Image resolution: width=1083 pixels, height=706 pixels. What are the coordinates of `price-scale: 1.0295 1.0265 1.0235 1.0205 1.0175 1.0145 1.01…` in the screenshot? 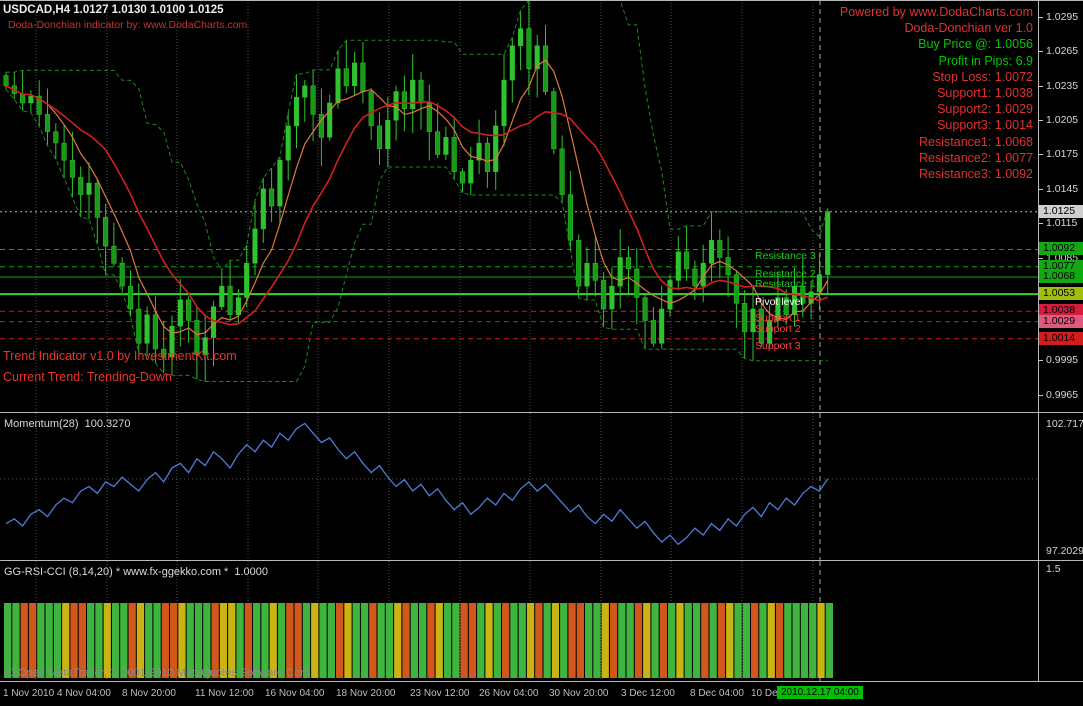 It's located at (1061, 341).